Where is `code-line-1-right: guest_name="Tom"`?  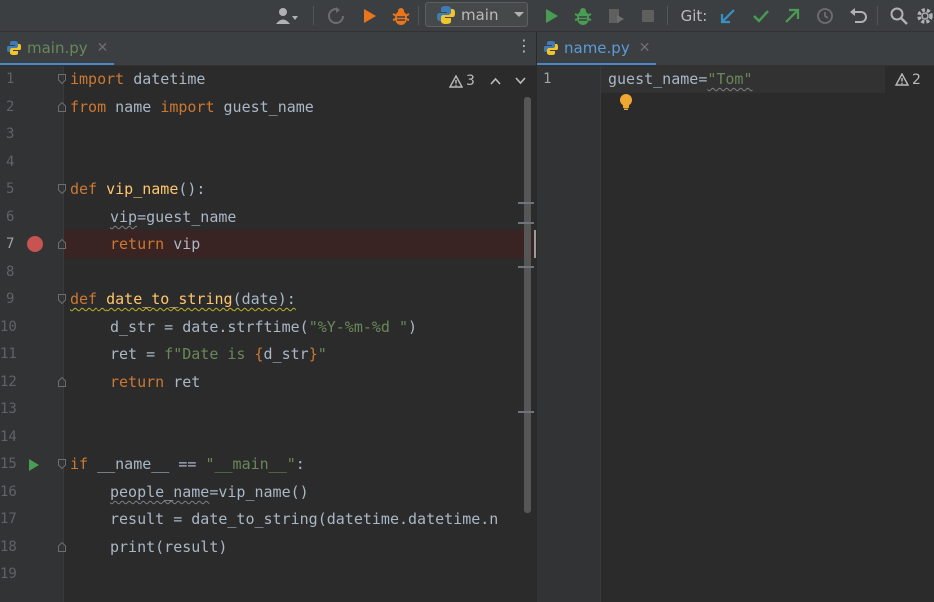
code-line-1-right: guest_name="Tom" is located at coordinates (680, 79).